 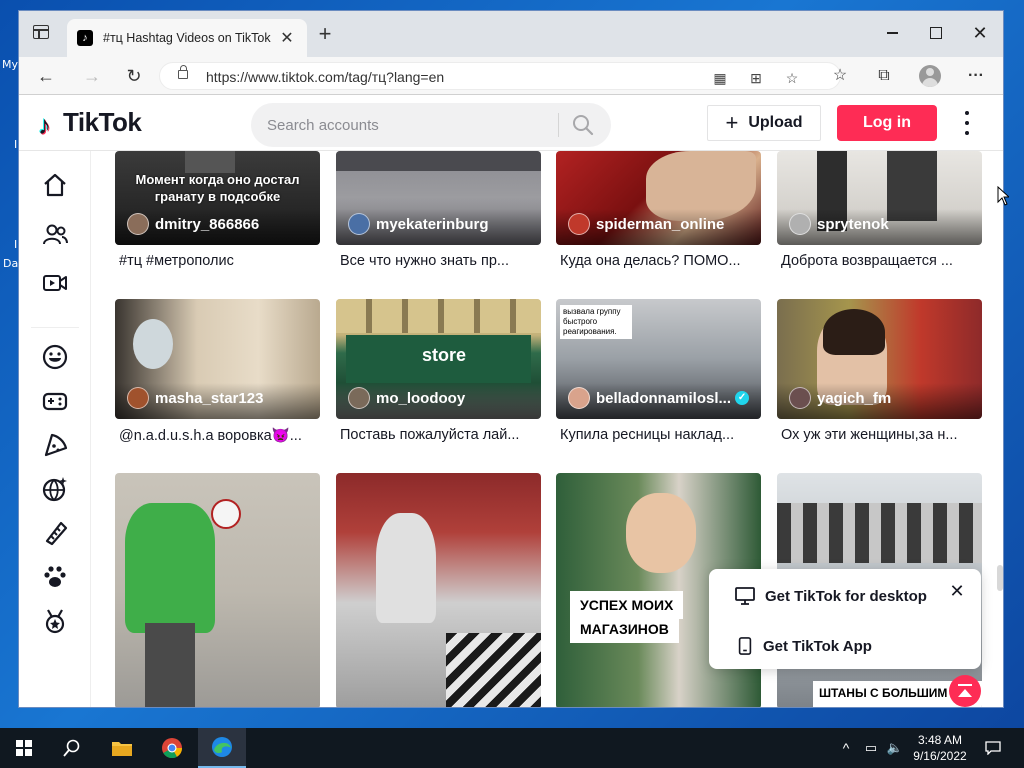 I want to click on following-icon, so click(x=55, y=235).